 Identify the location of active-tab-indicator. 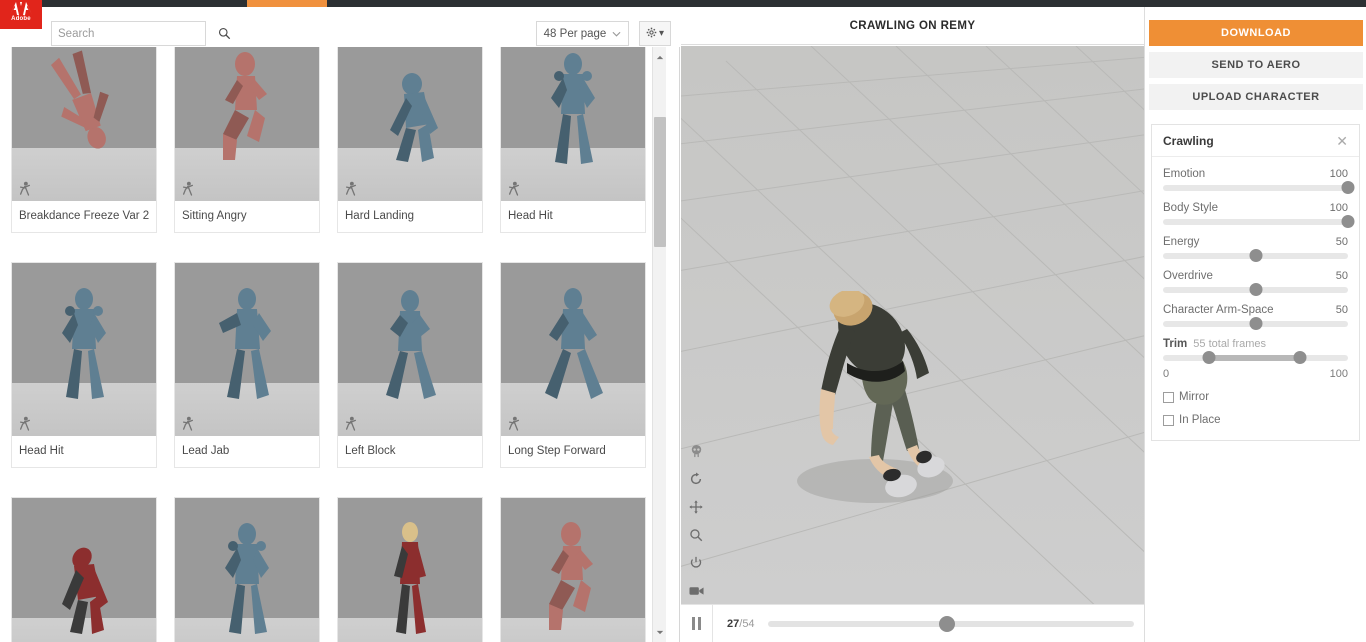
(287, 3).